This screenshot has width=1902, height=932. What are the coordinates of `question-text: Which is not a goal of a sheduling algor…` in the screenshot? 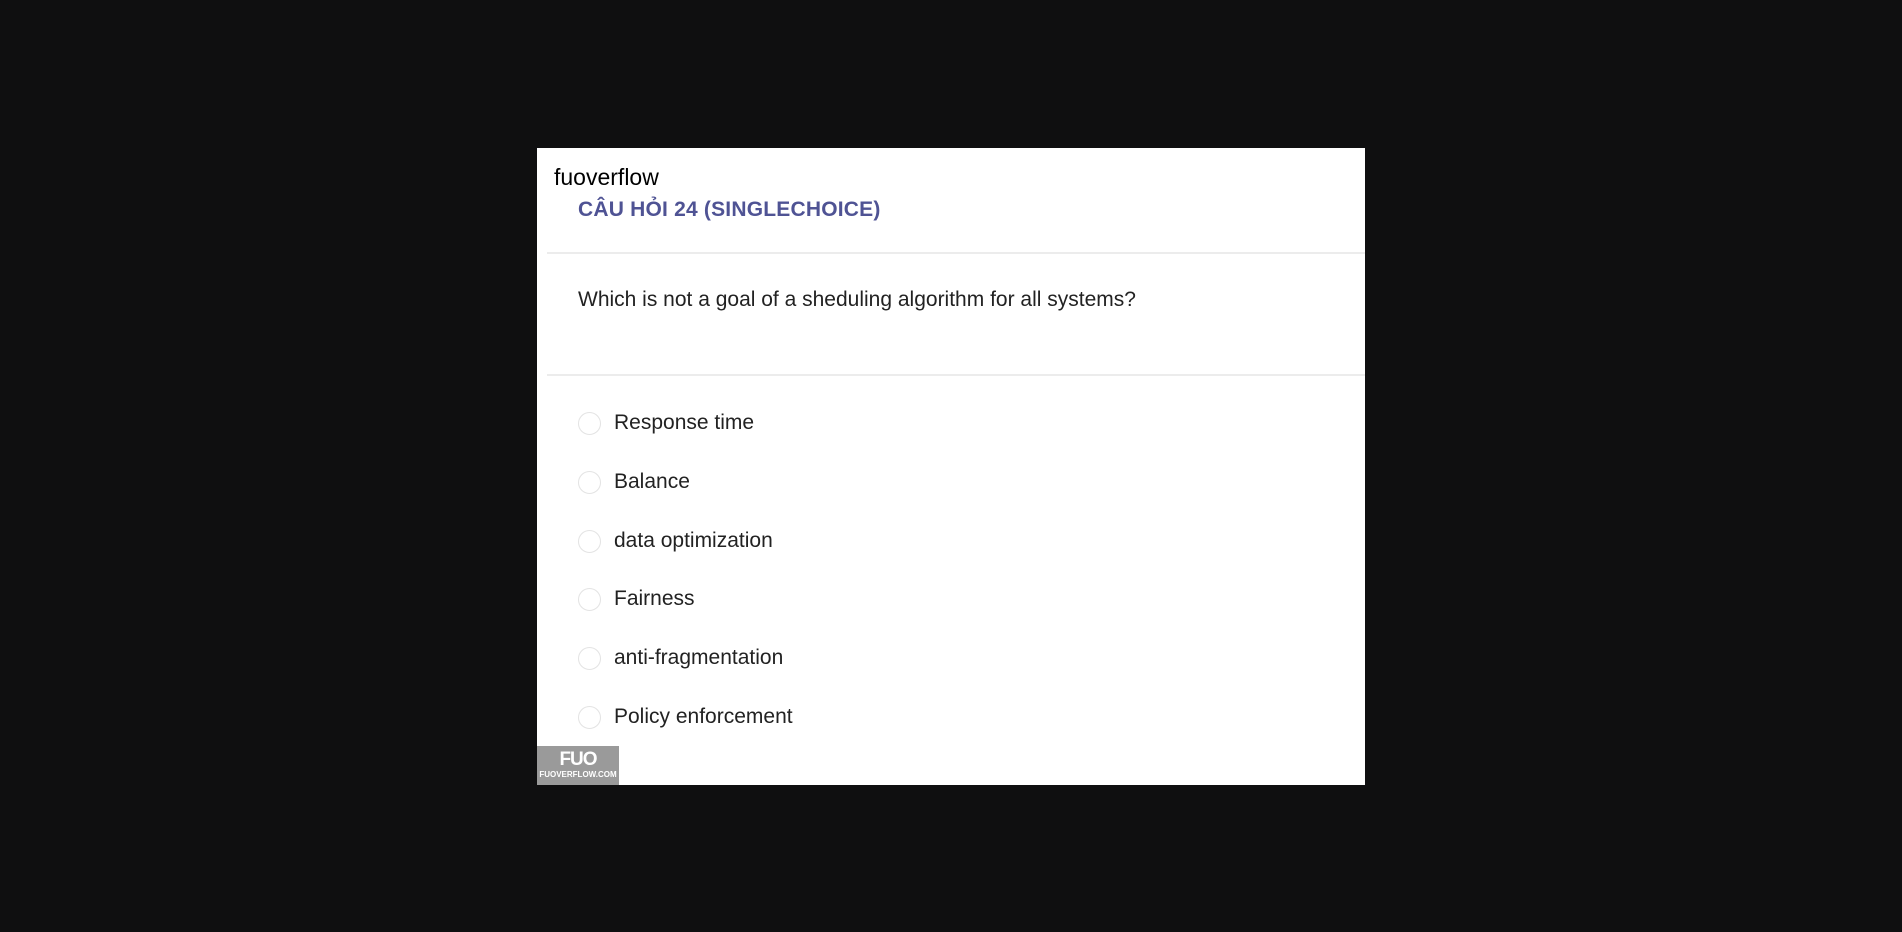 It's located at (857, 299).